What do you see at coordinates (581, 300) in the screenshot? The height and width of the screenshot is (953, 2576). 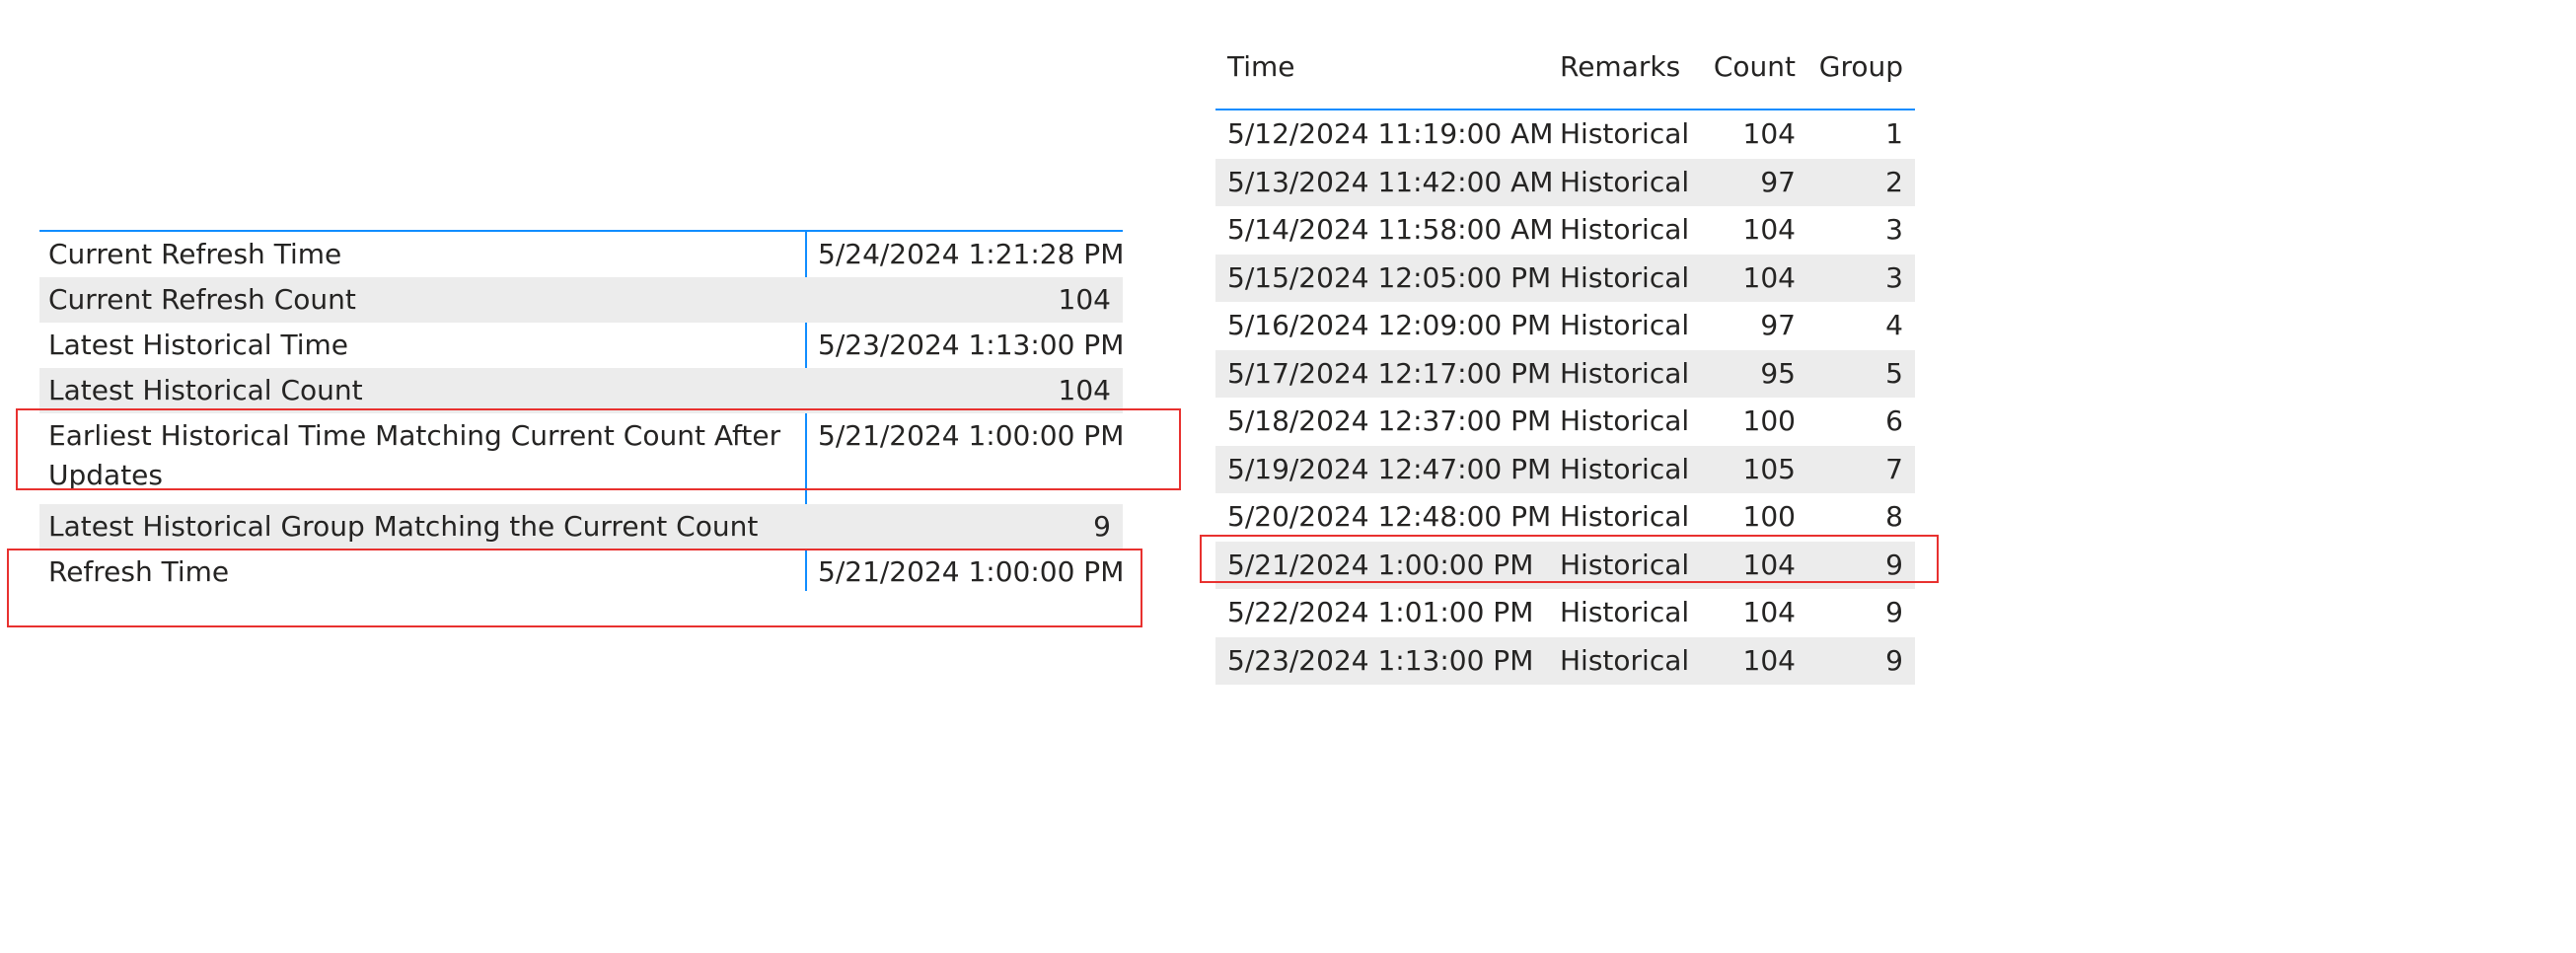 I see `summary-row-current-refresh-count: Current Refresh Count 104` at bounding box center [581, 300].